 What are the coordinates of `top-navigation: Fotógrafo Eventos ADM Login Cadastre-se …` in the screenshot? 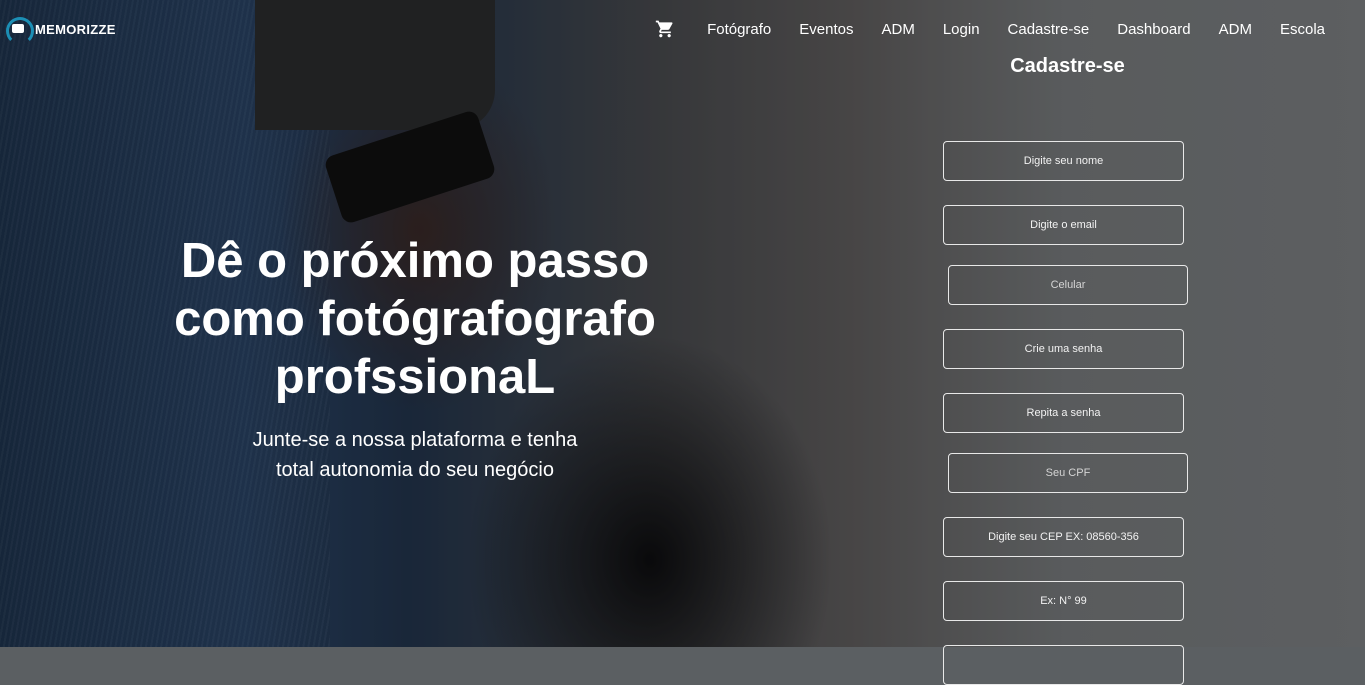 It's located at (990, 29).